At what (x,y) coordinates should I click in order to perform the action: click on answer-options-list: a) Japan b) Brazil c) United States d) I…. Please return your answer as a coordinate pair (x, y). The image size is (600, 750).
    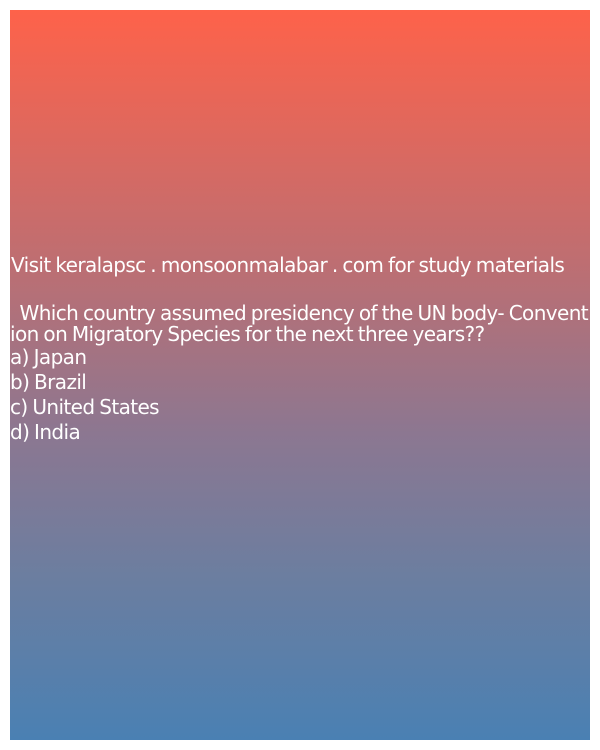
    Looking at the image, I should click on (300, 395).